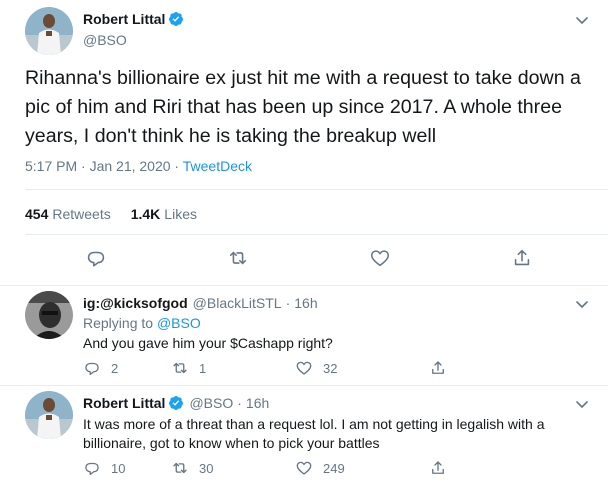  What do you see at coordinates (127, 368) in the screenshot?
I see `reply-button: 2` at bounding box center [127, 368].